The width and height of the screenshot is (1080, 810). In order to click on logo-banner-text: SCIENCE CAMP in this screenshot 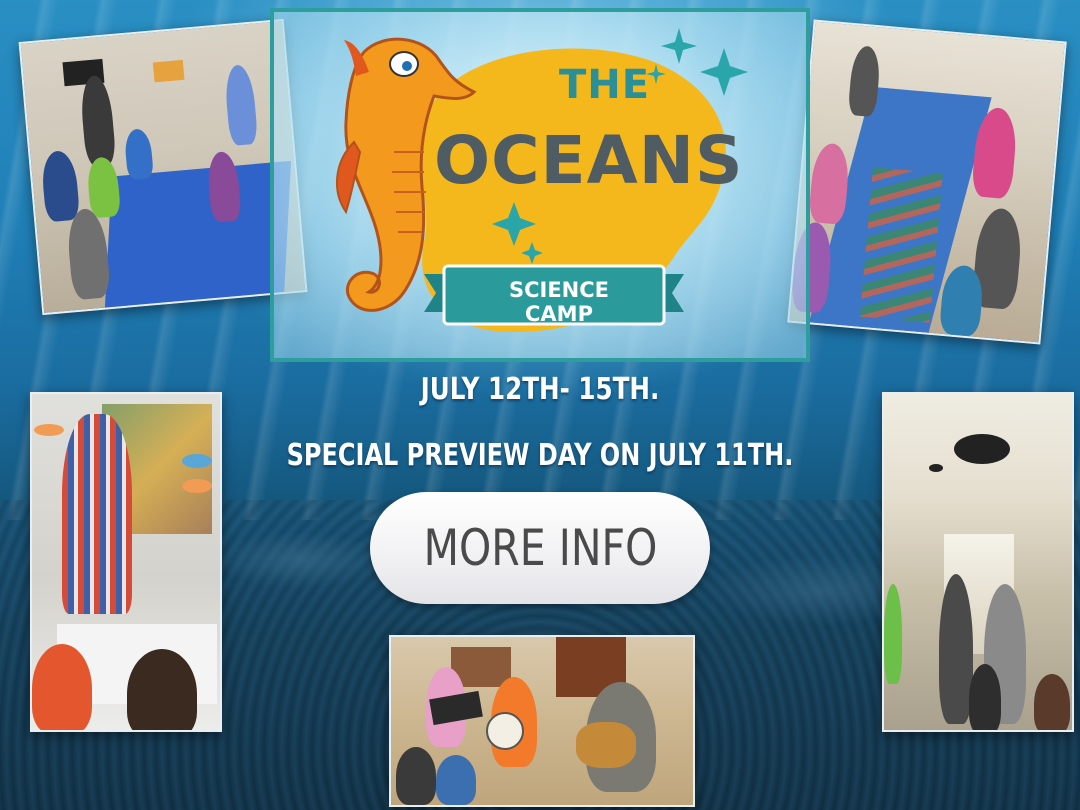, I will do `click(559, 302)`.